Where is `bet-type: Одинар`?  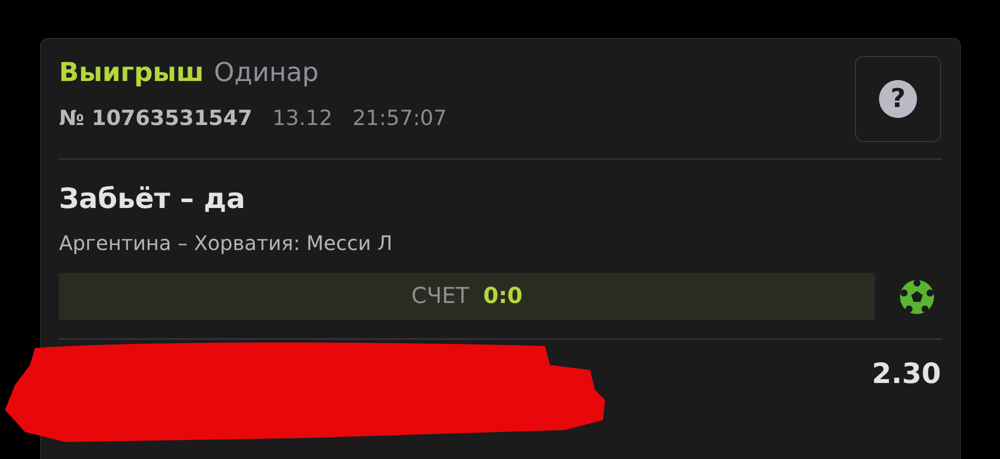 bet-type: Одинар is located at coordinates (266, 73).